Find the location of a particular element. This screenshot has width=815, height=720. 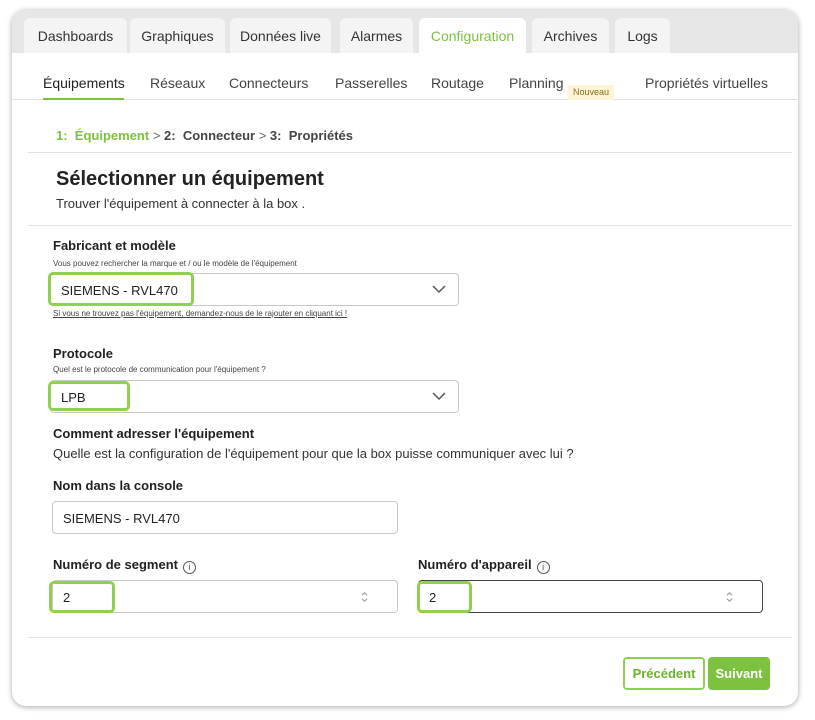

subtab-reseaux: Réseaux is located at coordinates (177, 83).